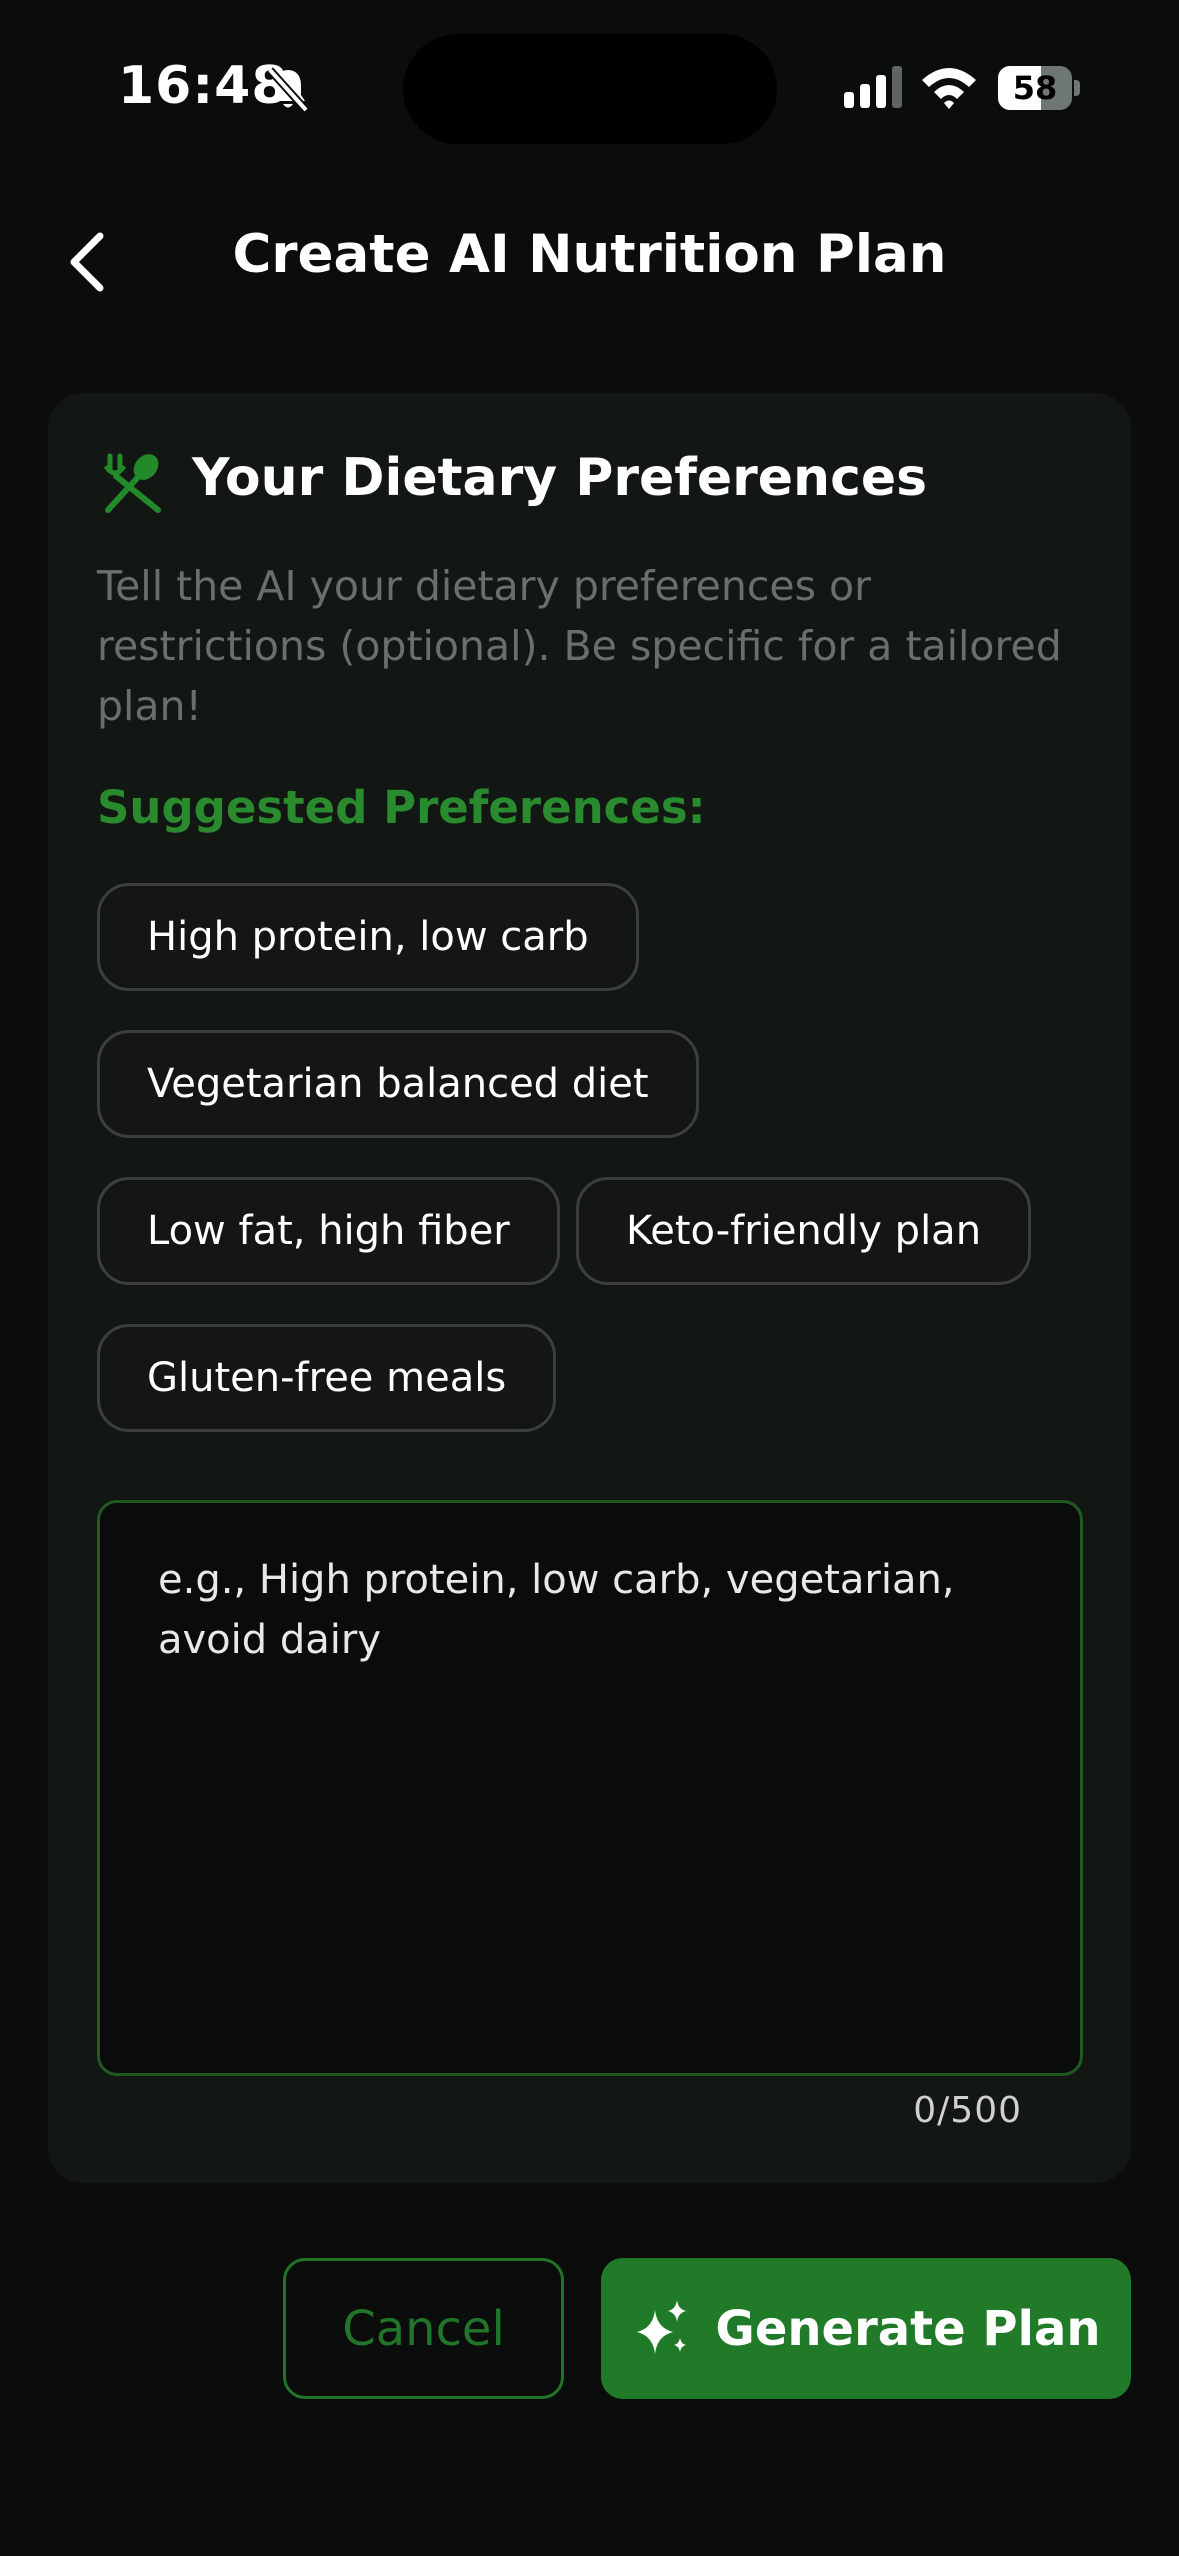 This screenshot has height=2556, width=1179. I want to click on section-title: Your Dietary Preferences, so click(560, 478).